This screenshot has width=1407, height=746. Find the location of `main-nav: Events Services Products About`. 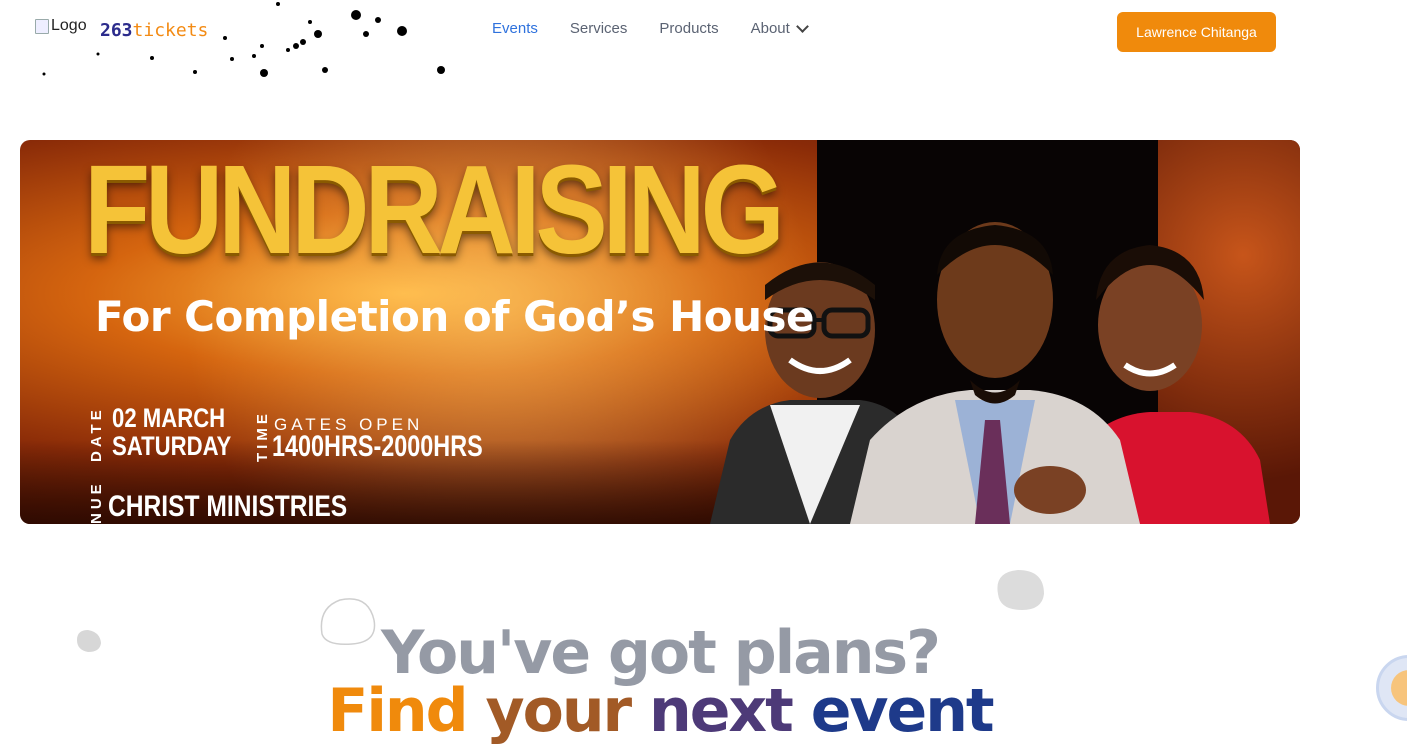

main-nav: Events Services Products About is located at coordinates (650, 28).